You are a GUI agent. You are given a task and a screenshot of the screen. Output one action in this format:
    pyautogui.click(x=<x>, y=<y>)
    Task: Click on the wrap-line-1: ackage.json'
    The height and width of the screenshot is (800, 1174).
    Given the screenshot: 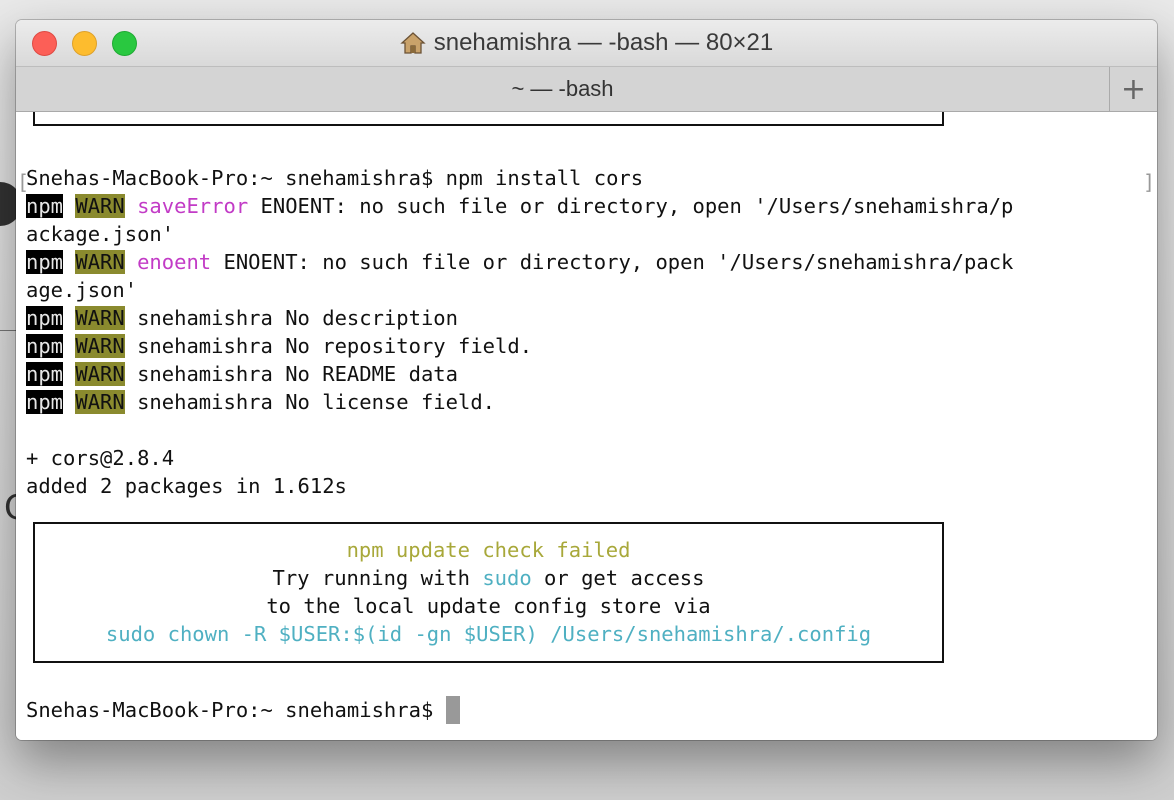 What is the action you would take?
    pyautogui.click(x=100, y=234)
    